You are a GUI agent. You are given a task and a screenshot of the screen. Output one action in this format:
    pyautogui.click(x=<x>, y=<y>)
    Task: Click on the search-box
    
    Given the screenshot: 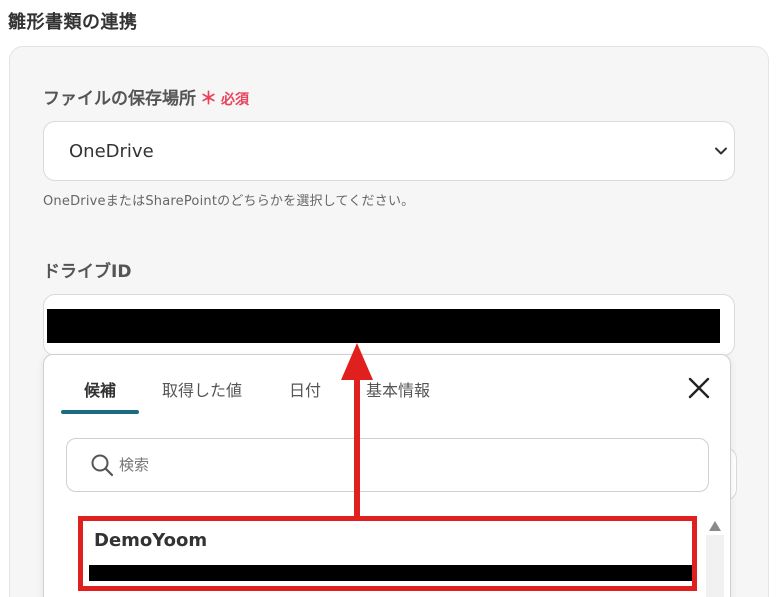 What is the action you would take?
    pyautogui.click(x=387, y=465)
    